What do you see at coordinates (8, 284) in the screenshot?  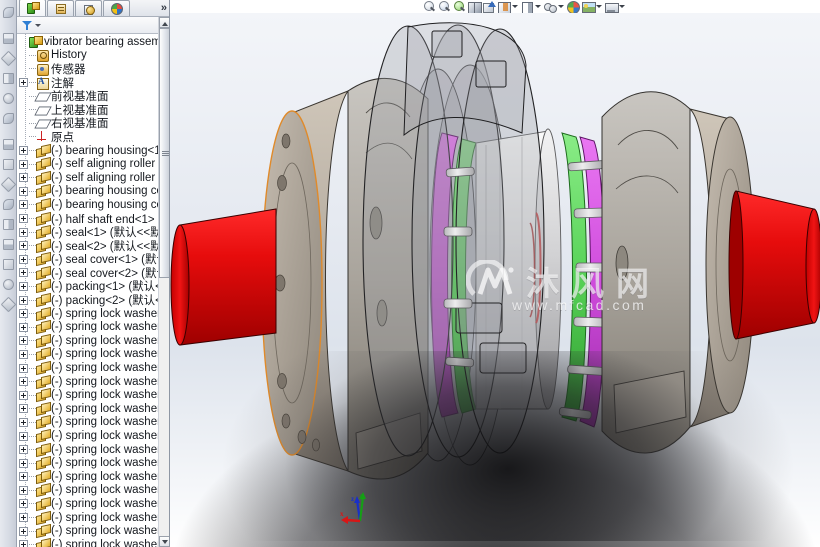 I see `bom-tool` at bounding box center [8, 284].